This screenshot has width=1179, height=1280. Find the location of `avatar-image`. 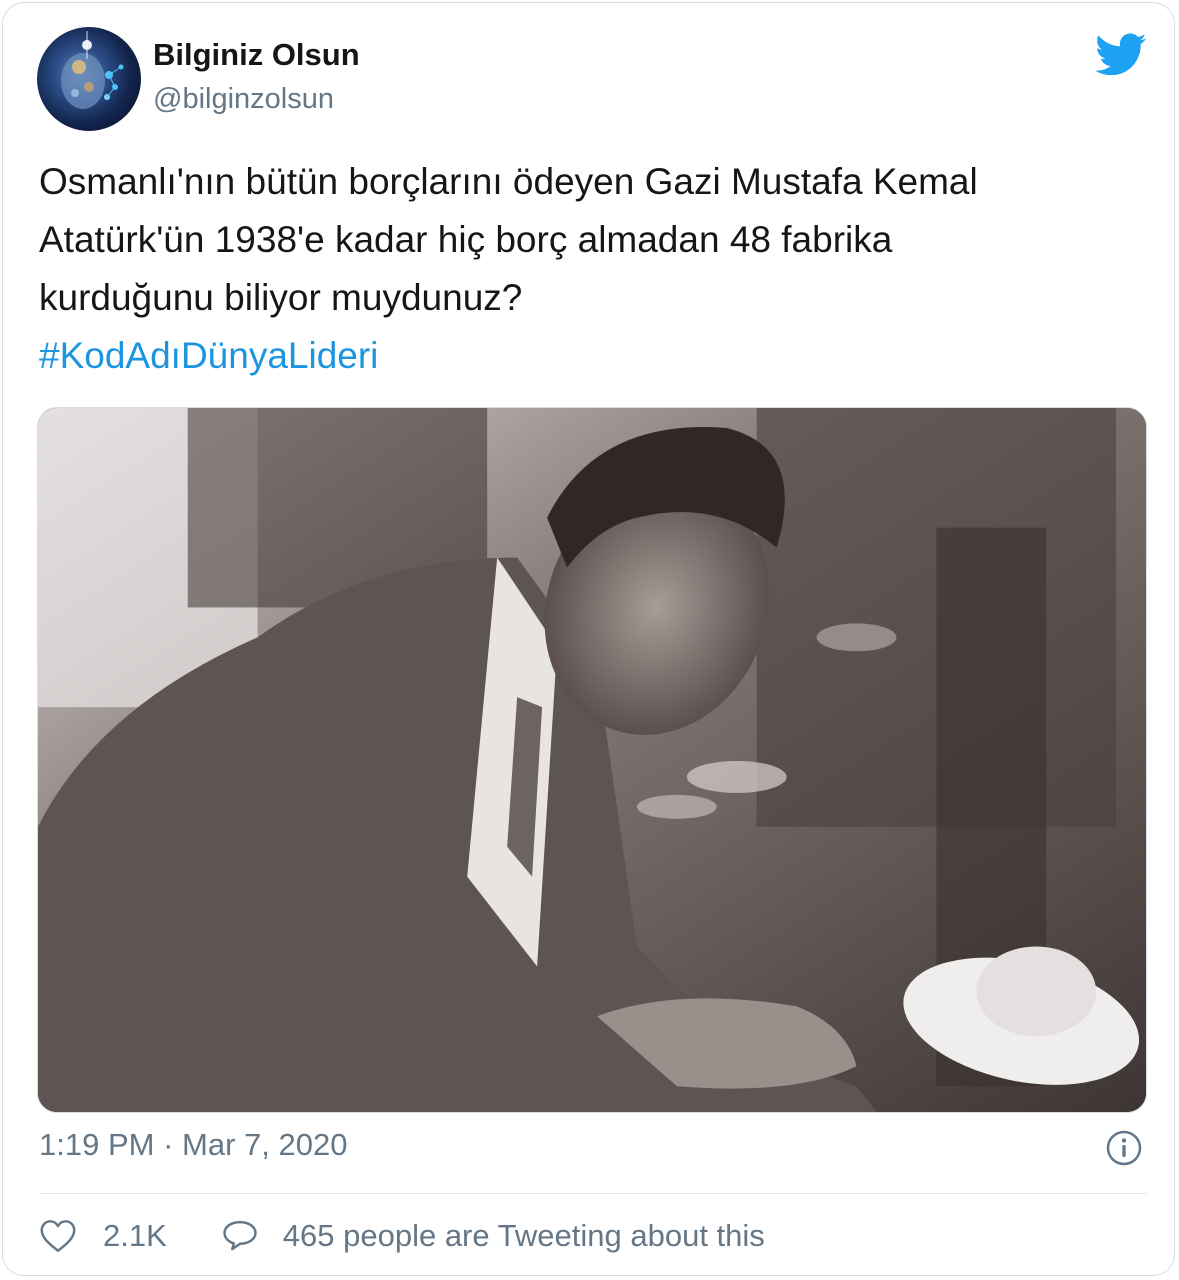

avatar-image is located at coordinates (92, 70).